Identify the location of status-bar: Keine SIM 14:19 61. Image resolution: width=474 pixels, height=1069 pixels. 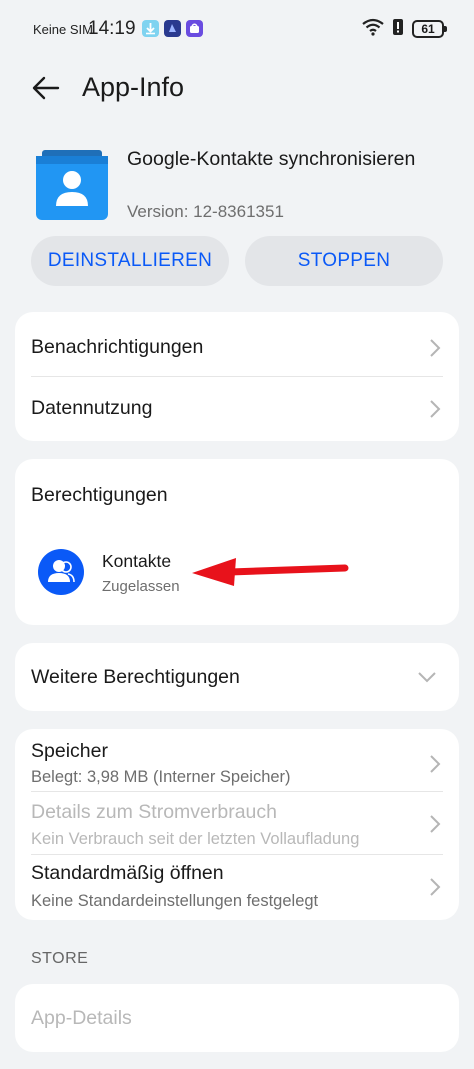
(237, 29).